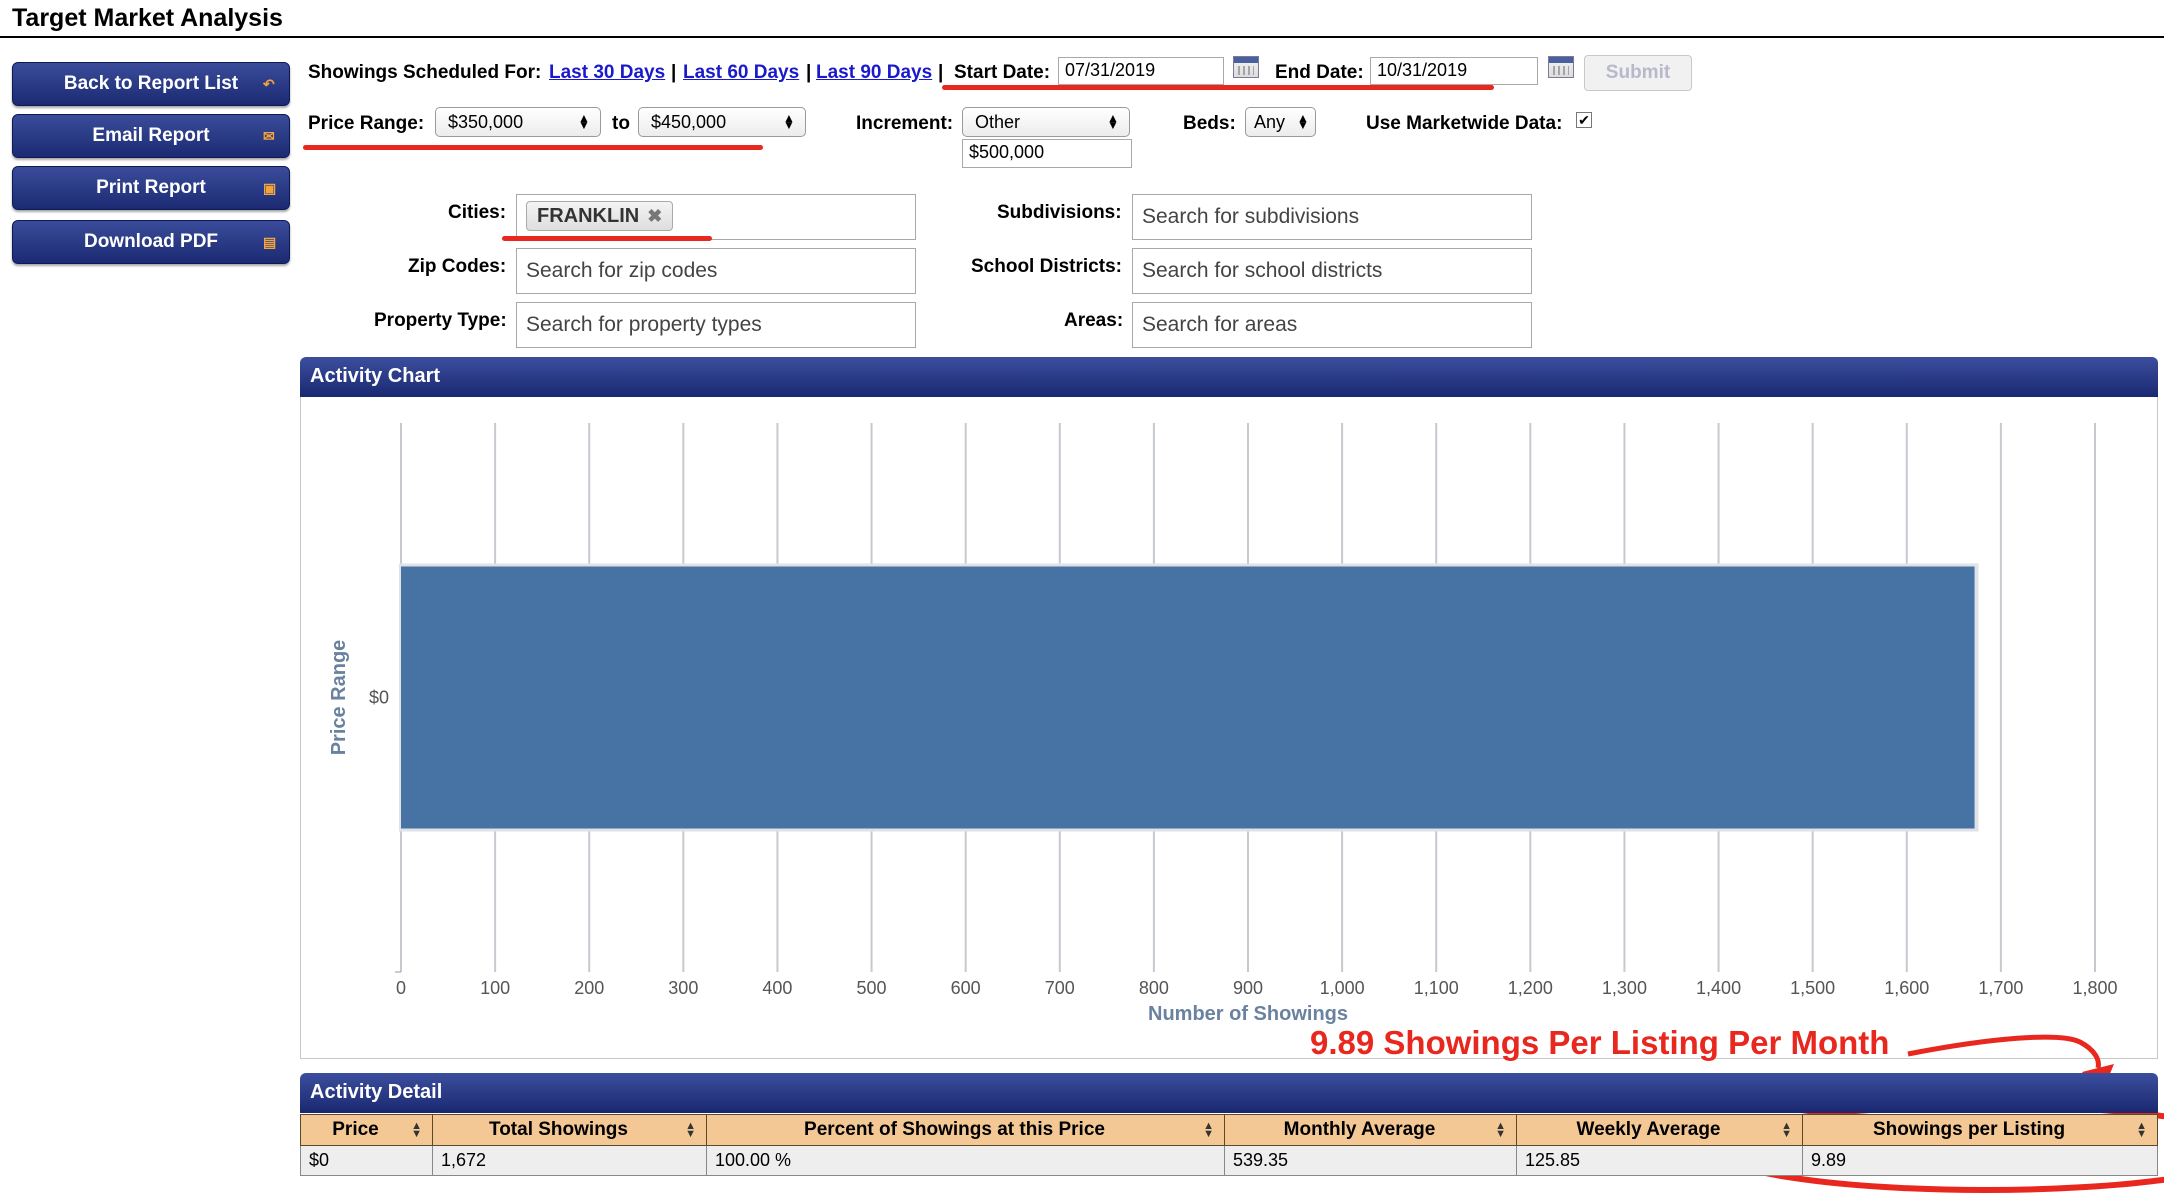 The height and width of the screenshot is (1194, 2164). I want to click on back-to-report-list-label: Back to Report List, so click(151, 83).